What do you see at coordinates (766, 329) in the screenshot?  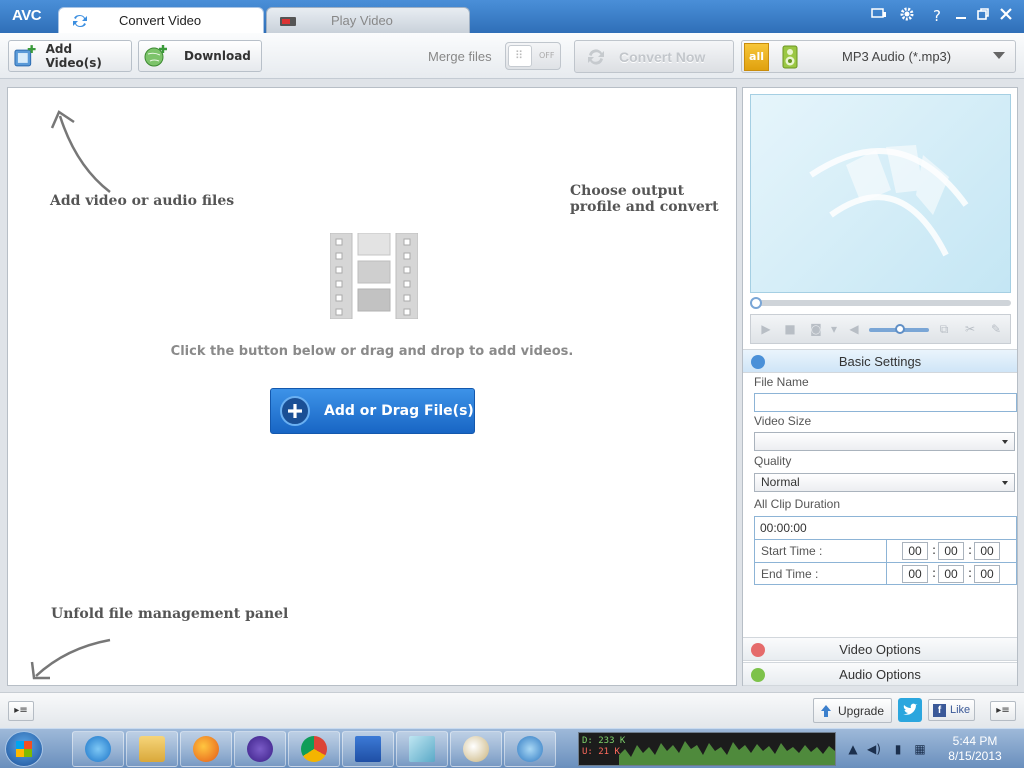 I see `play-icon: ▶` at bounding box center [766, 329].